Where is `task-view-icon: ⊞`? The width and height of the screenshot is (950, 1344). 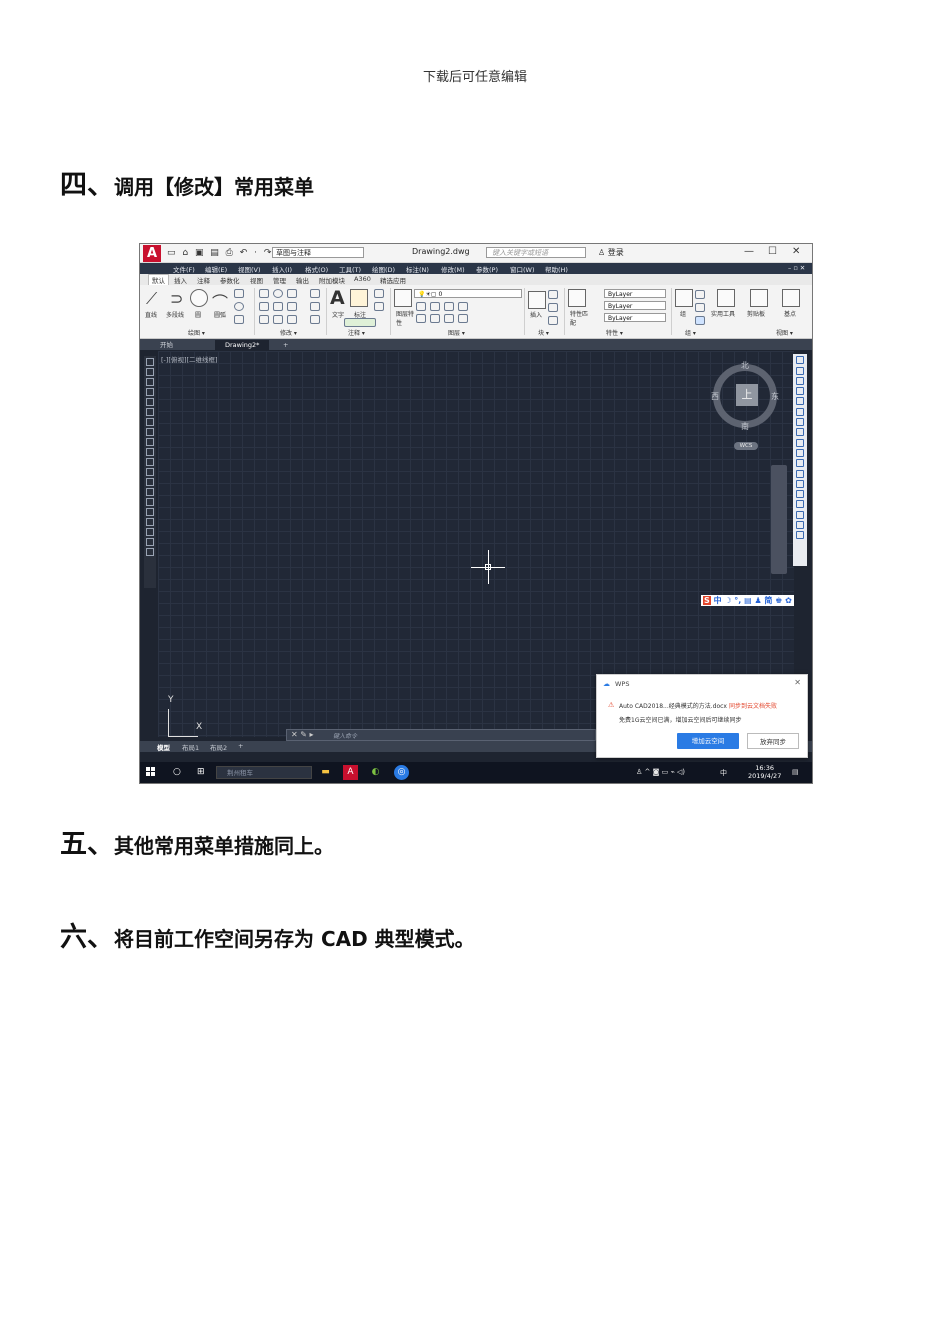 task-view-icon: ⊞ is located at coordinates (201, 772).